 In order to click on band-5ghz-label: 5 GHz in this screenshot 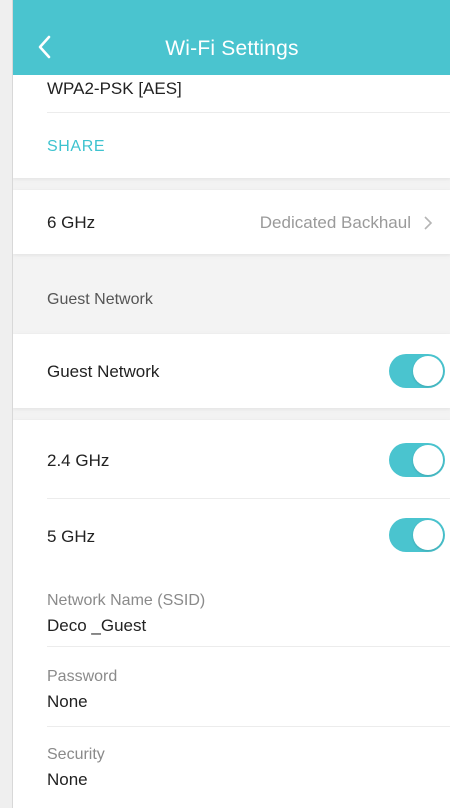, I will do `click(71, 536)`.